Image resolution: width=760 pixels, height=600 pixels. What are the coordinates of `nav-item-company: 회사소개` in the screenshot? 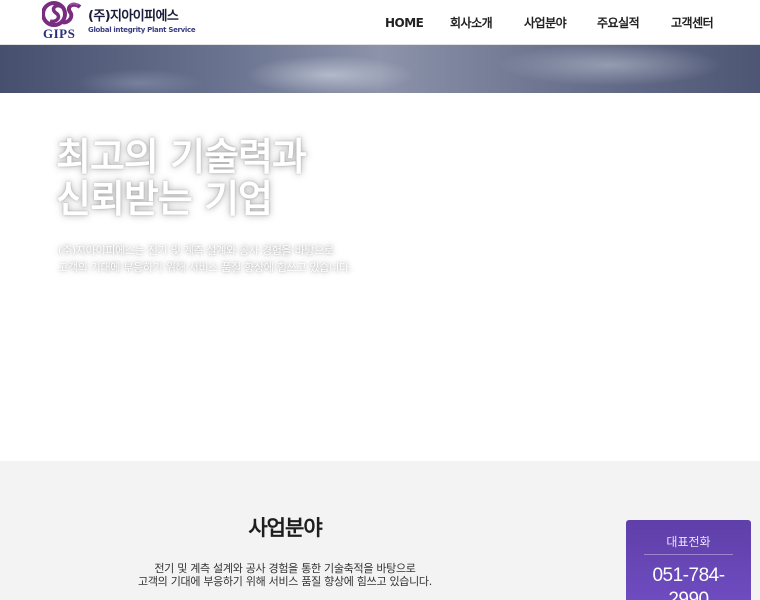 It's located at (471, 23).